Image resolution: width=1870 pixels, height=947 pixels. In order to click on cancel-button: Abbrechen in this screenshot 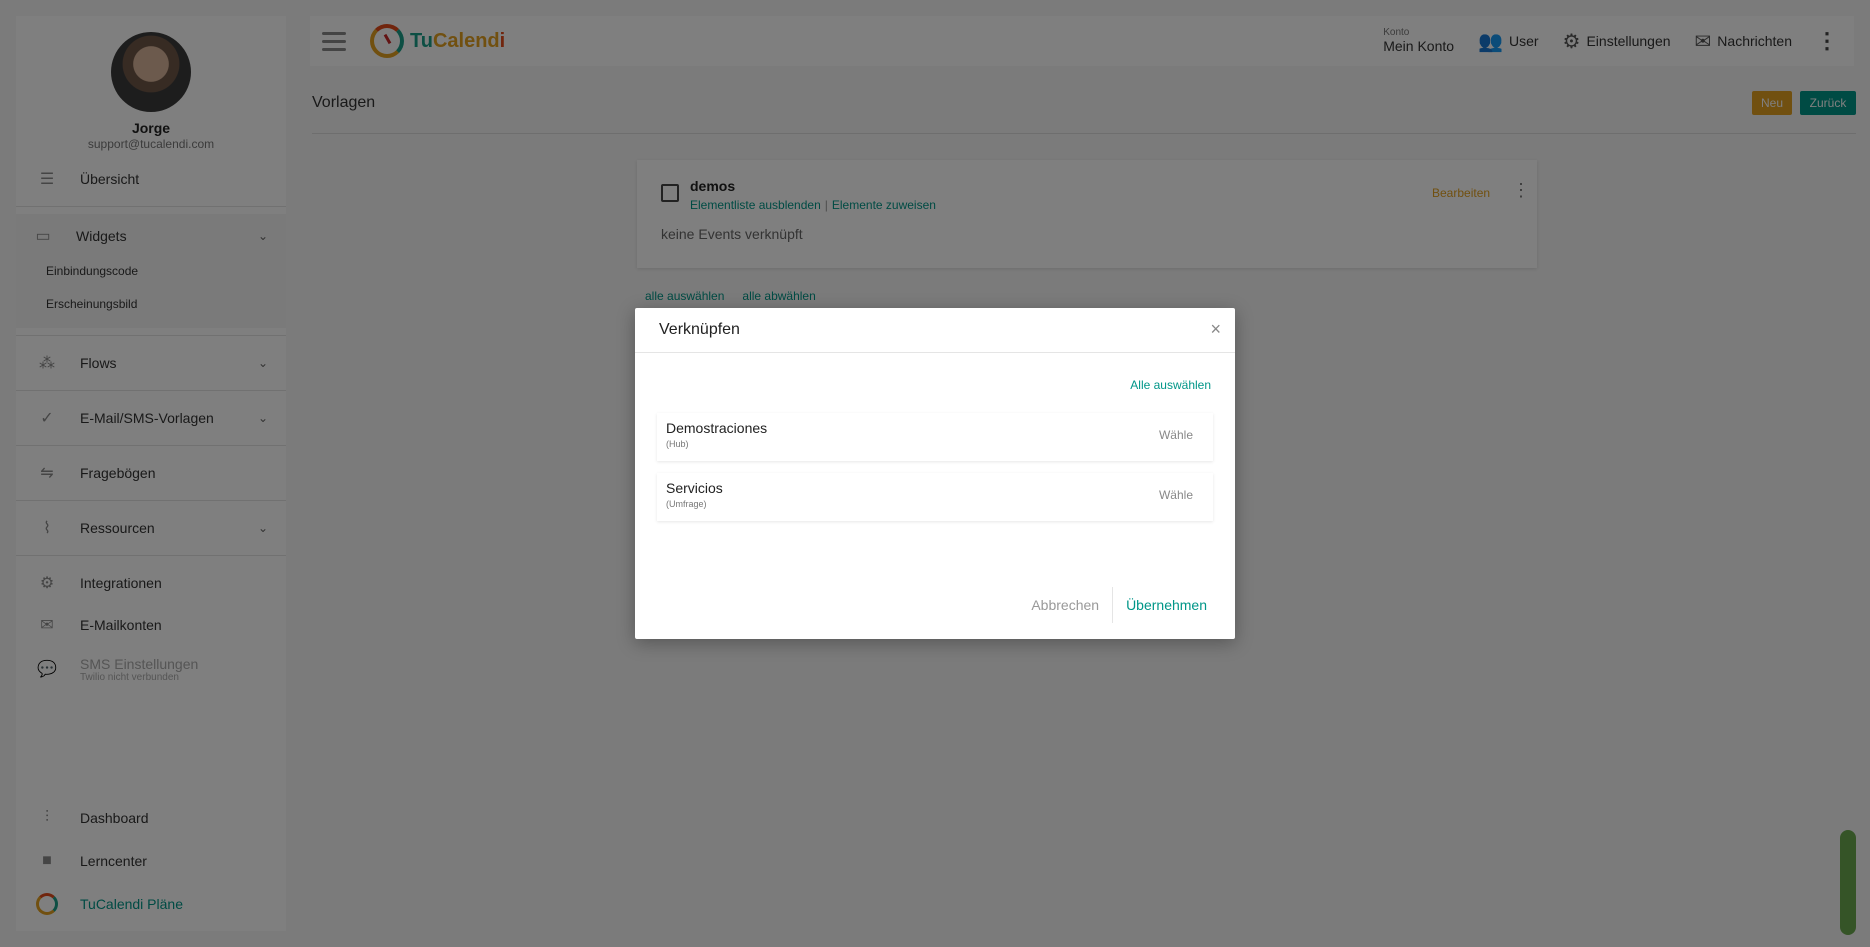, I will do `click(1065, 605)`.